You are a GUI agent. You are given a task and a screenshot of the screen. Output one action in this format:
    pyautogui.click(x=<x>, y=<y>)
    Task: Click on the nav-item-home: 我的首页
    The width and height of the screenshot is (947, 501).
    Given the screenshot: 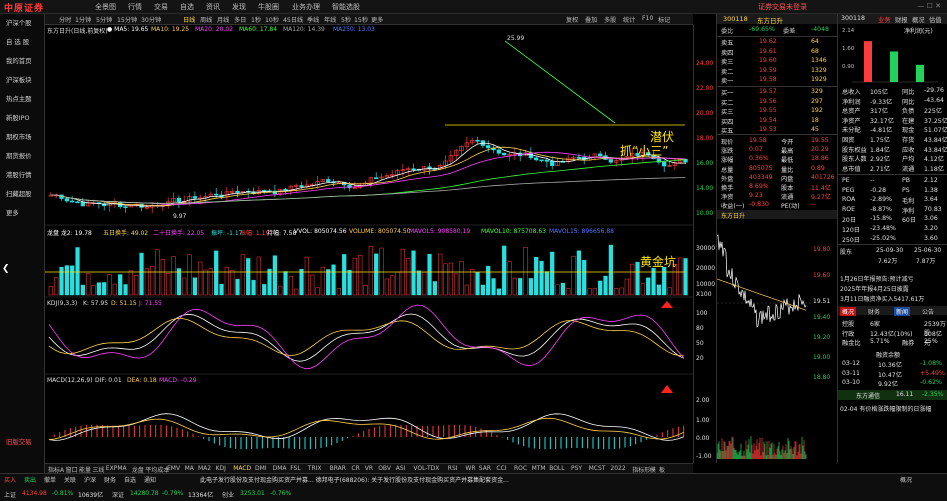 What is the action you would take?
    pyautogui.click(x=19, y=60)
    